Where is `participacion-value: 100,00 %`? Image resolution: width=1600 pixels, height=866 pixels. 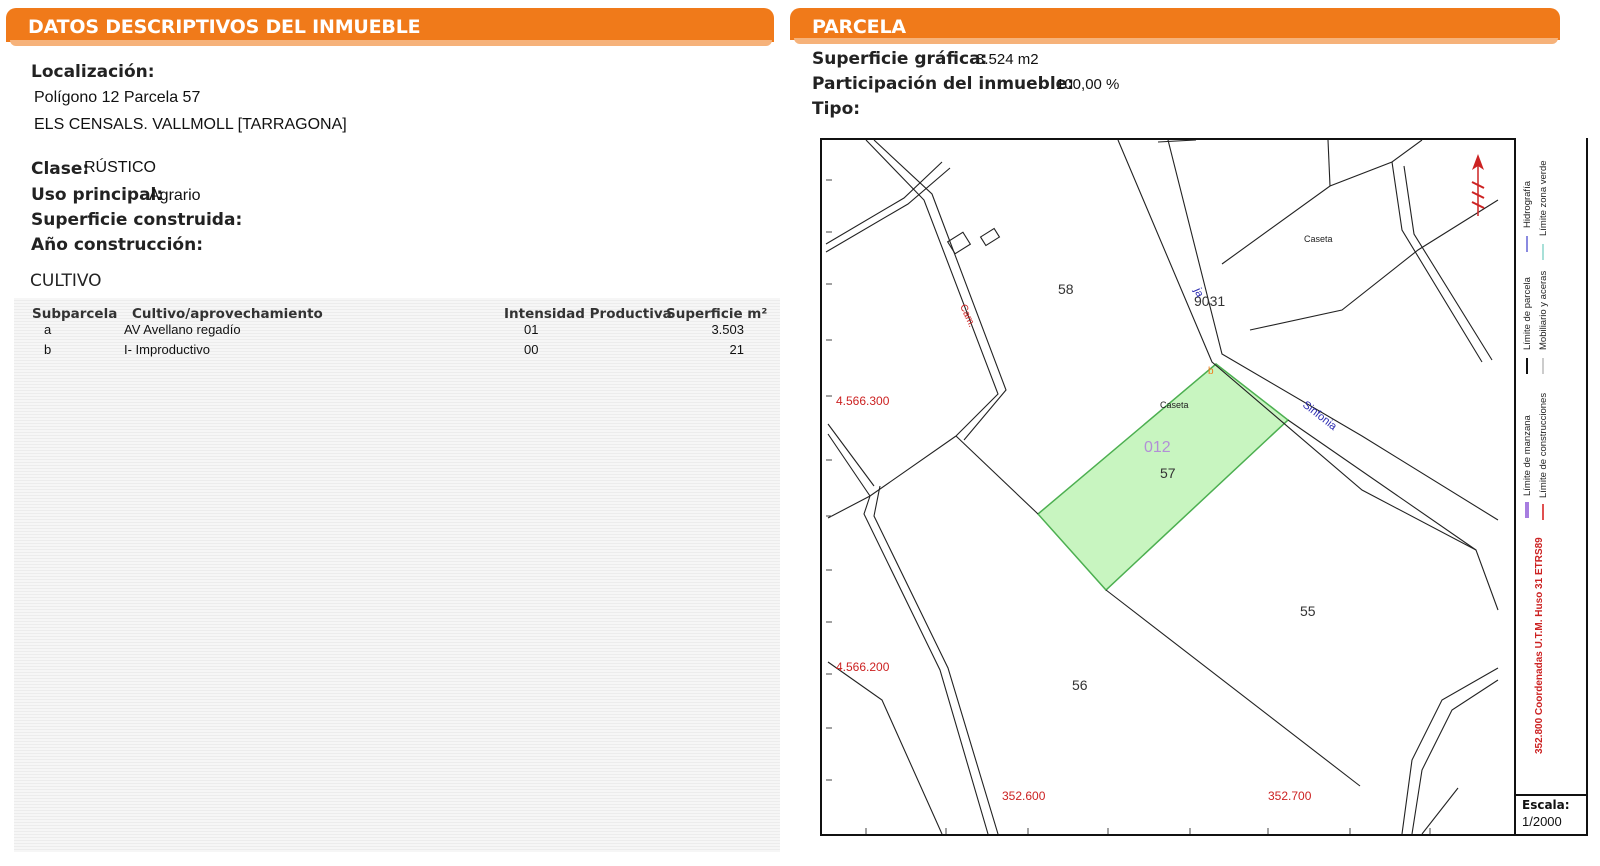 participacion-value: 100,00 % is located at coordinates (1088, 84).